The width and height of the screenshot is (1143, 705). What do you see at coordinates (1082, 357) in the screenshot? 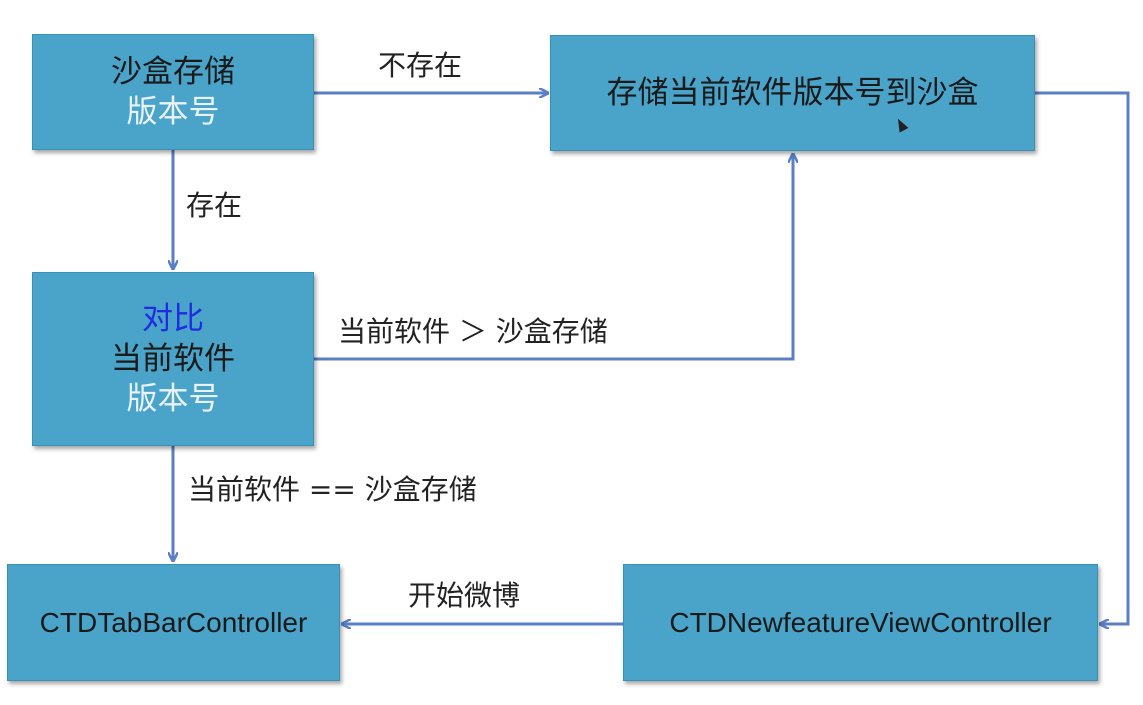
I see `arrow-save-to-newfeature` at bounding box center [1082, 357].